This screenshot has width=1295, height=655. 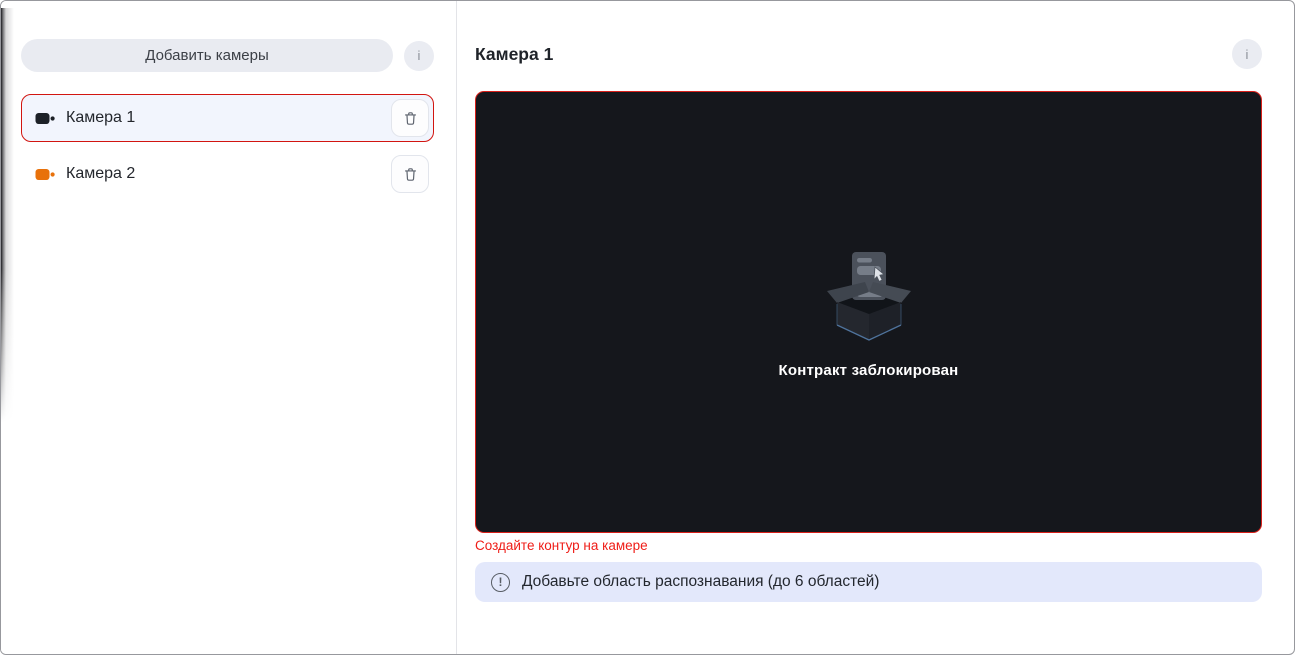 I want to click on camera-list-item-1: Камера 1, so click(x=227, y=118).